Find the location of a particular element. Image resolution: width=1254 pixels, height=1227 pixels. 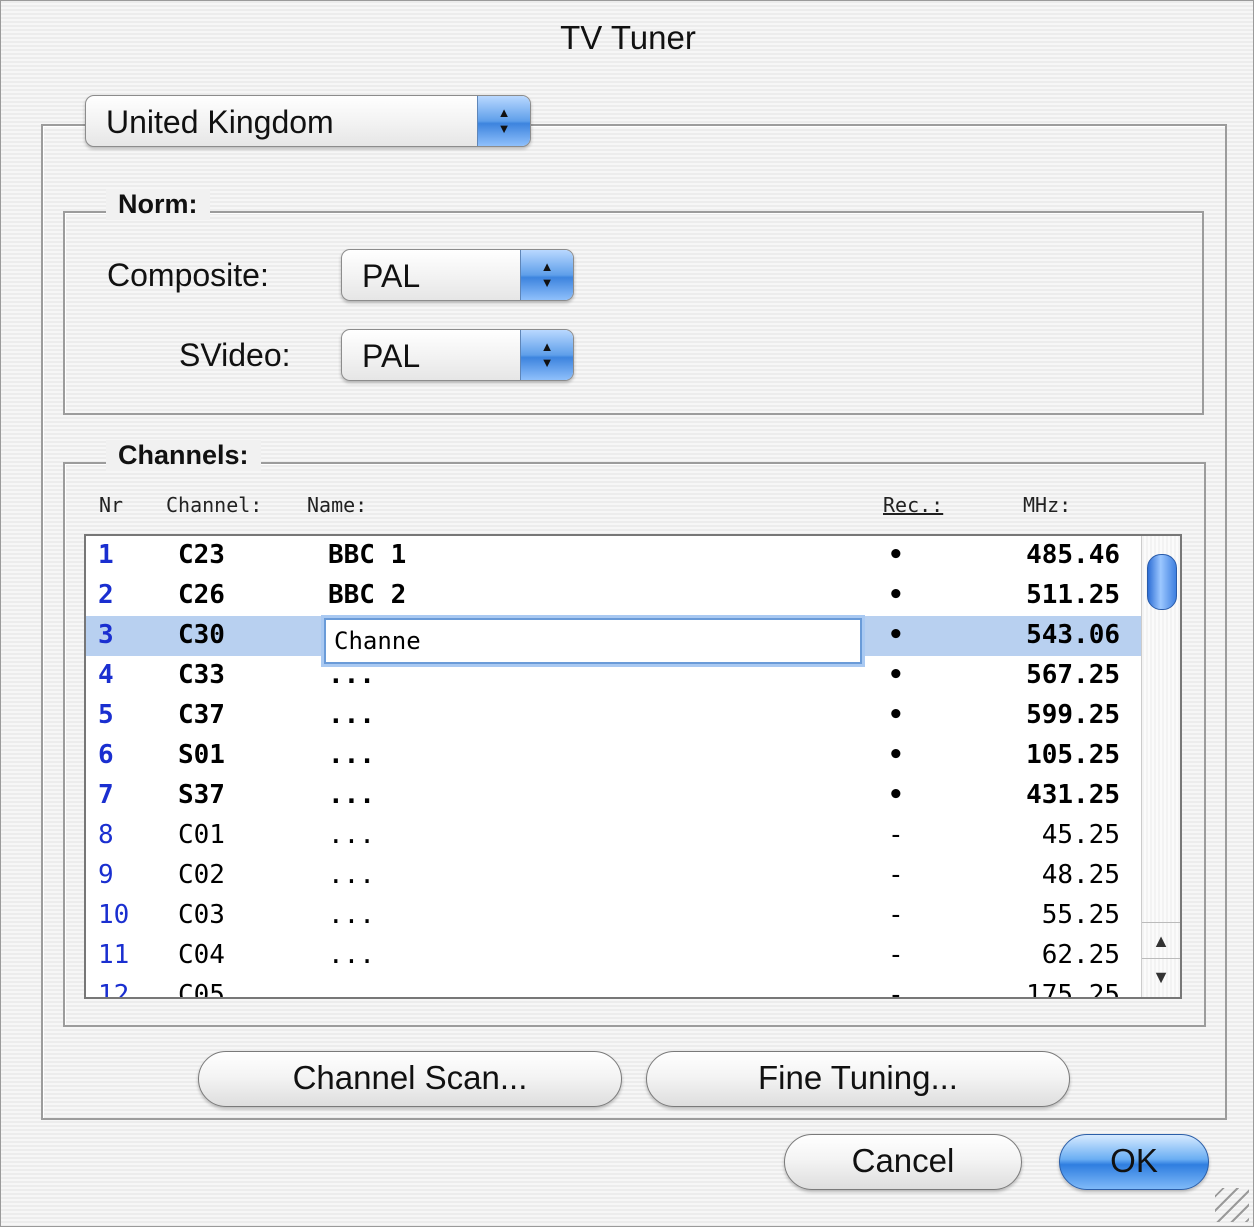

table-row: 1 C23 BBC 1 • 485.46 is located at coordinates (614, 556).